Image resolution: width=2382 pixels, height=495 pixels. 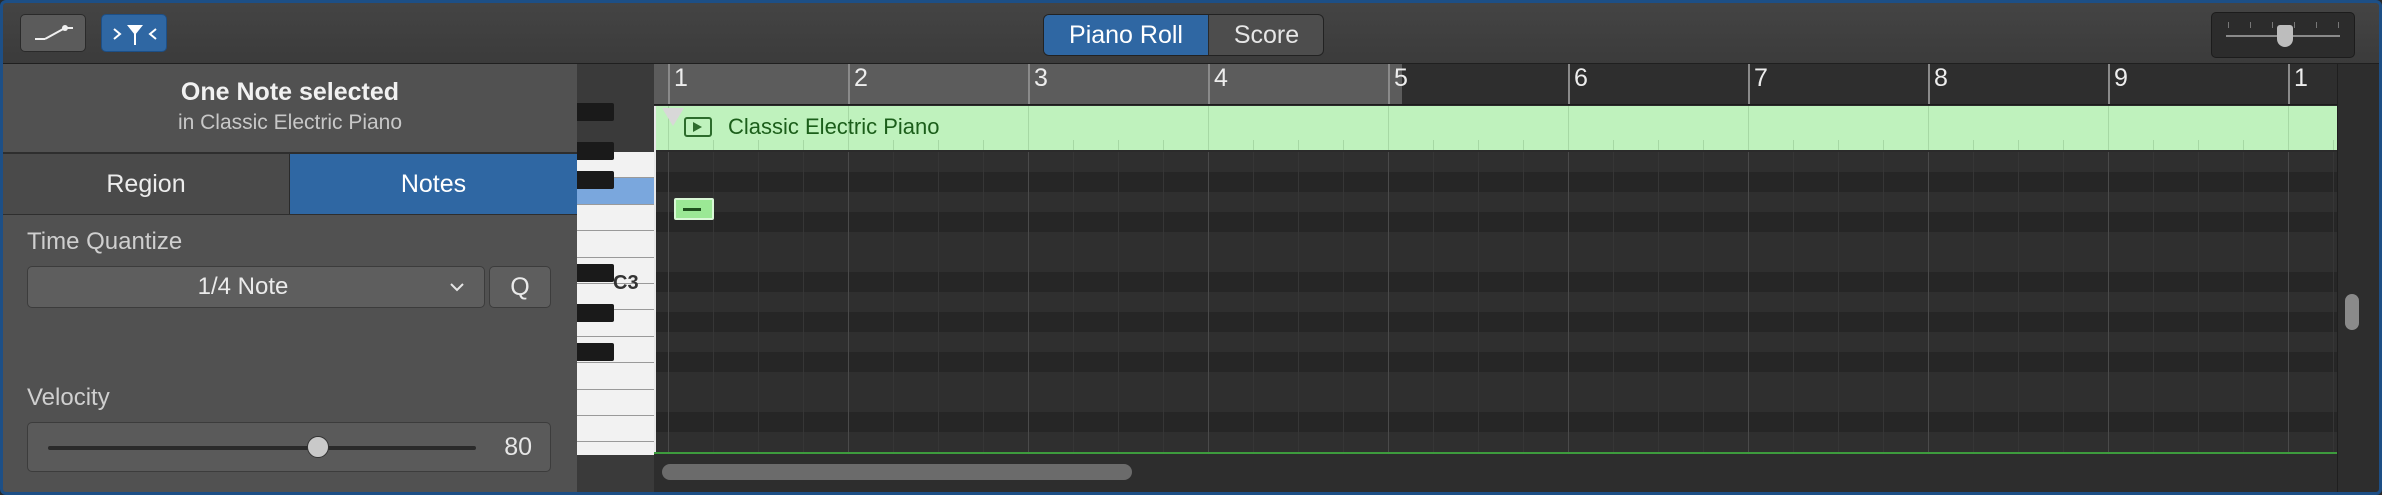 I want to click on velocity-value: 80, so click(x=518, y=447).